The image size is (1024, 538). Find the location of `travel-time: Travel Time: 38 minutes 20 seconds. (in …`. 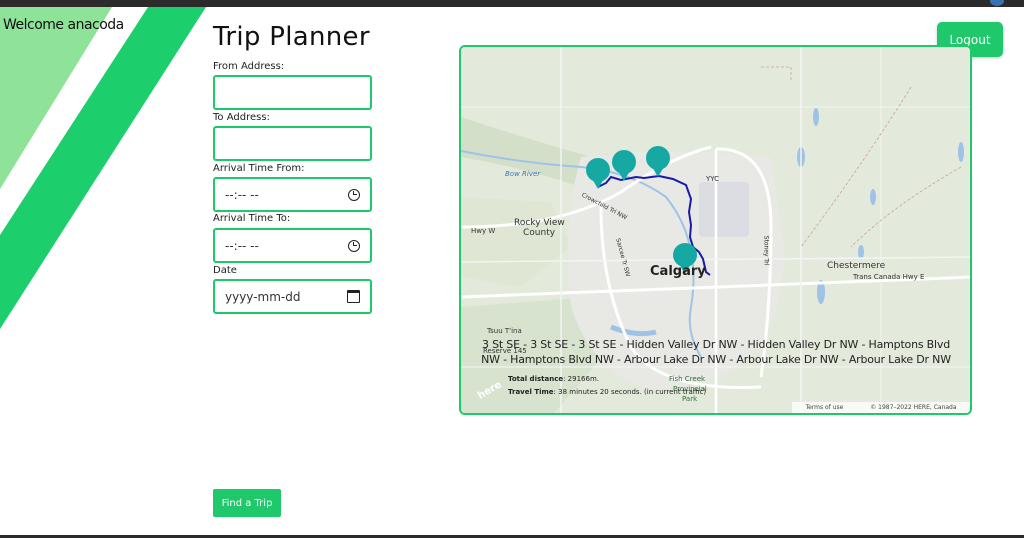

travel-time: Travel Time: 38 minutes 20 seconds. (in … is located at coordinates (607, 392).